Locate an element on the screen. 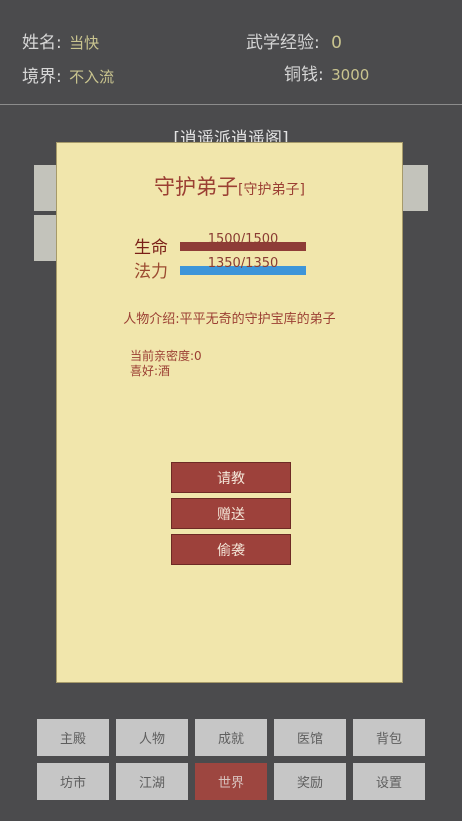 The width and height of the screenshot is (462, 821). money-label: 铜钱: is located at coordinates (304, 75).